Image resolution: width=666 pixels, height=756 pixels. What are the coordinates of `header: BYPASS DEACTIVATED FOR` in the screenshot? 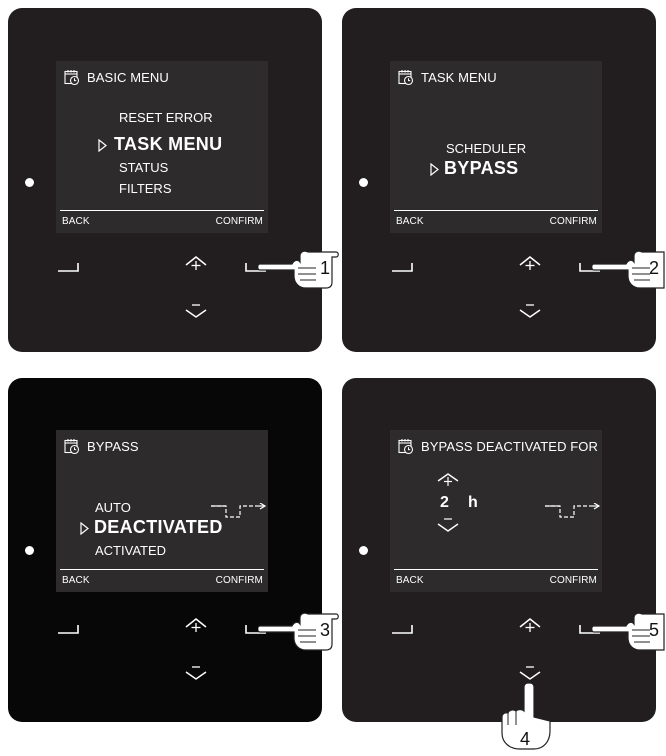 It's located at (498, 446).